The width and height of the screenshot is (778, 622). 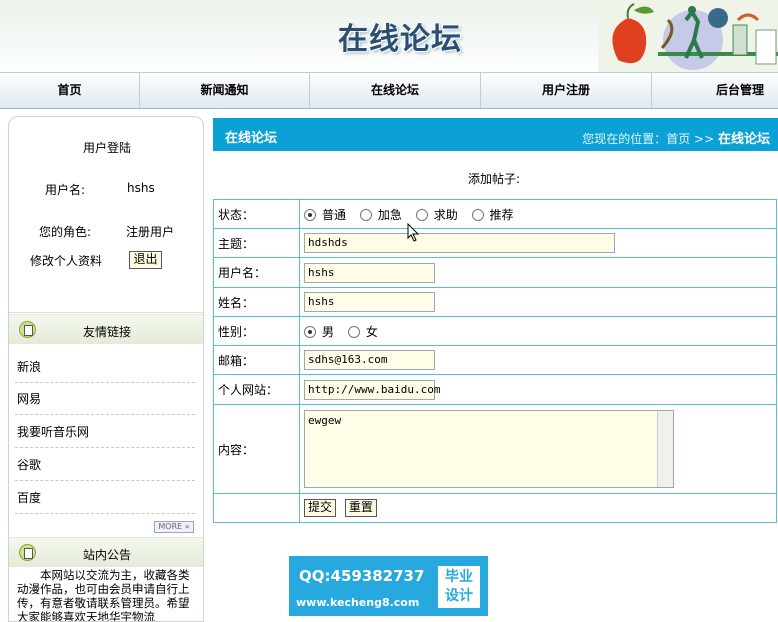 What do you see at coordinates (150, 232) in the screenshot?
I see `role-value: 注册用户` at bounding box center [150, 232].